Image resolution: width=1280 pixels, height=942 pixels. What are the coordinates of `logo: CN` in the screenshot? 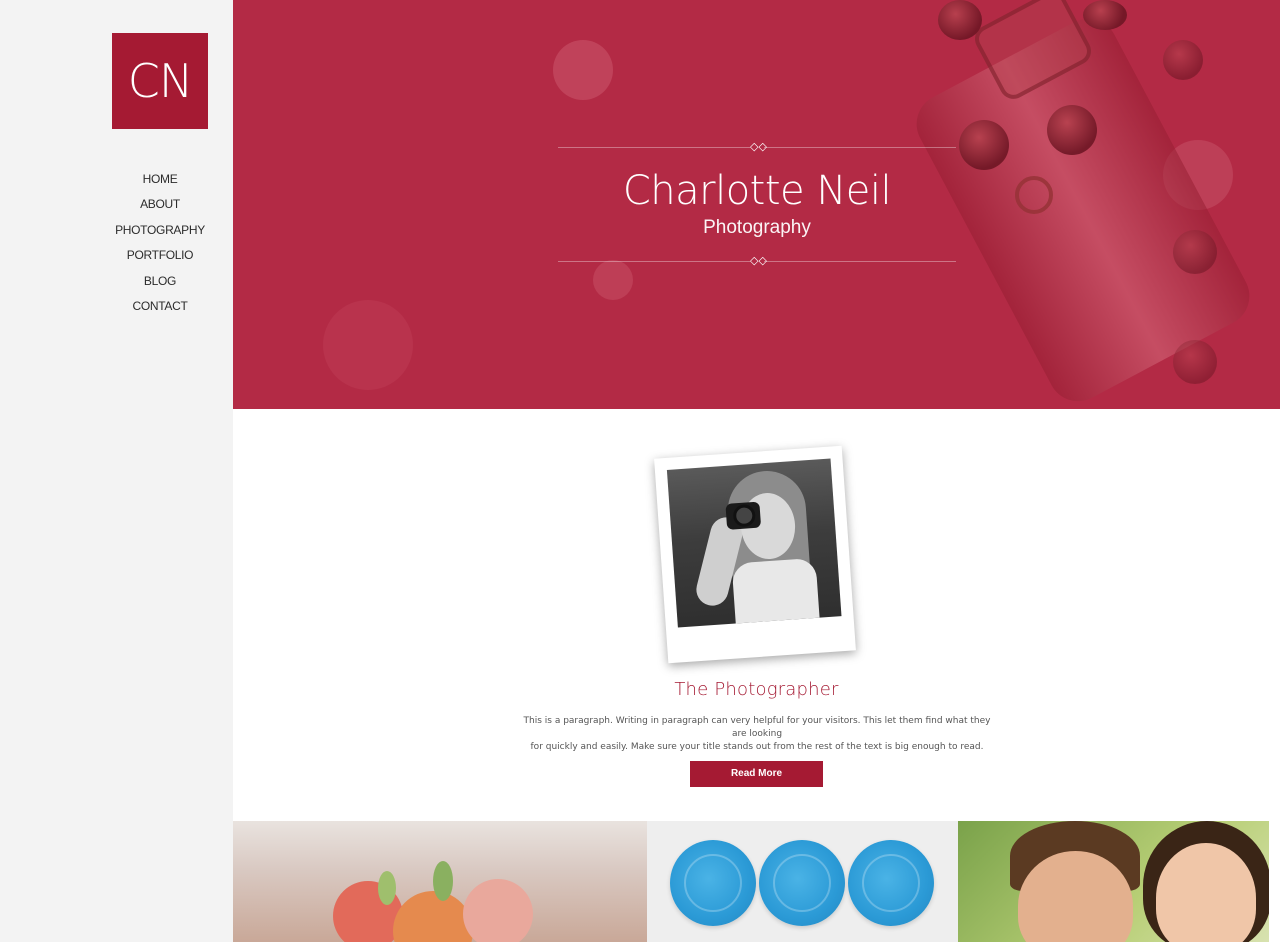 It's located at (160, 81).